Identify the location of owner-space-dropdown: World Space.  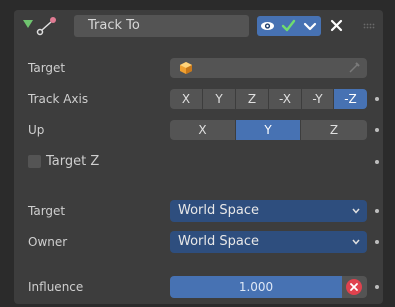
(268, 242).